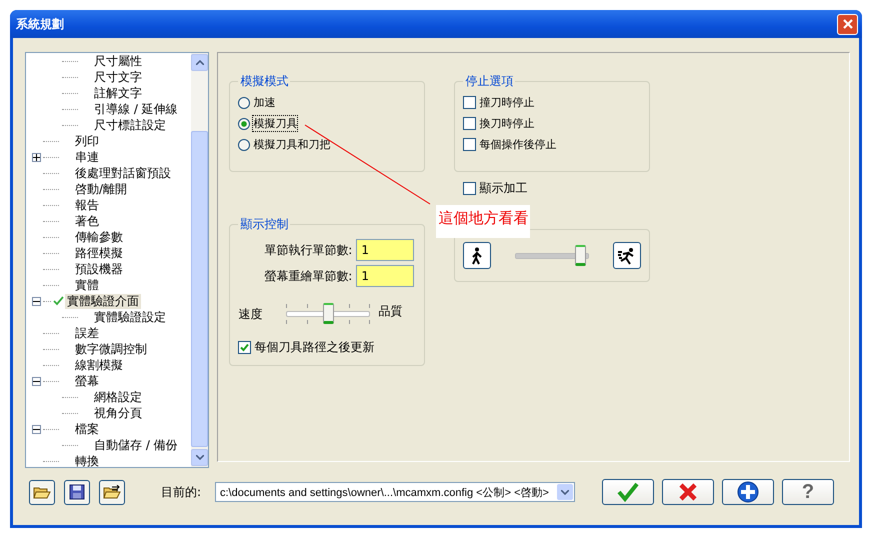 Image resolution: width=878 pixels, height=542 pixels. What do you see at coordinates (130, 317) in the screenshot?
I see `tree-item: 實體驗證設定` at bounding box center [130, 317].